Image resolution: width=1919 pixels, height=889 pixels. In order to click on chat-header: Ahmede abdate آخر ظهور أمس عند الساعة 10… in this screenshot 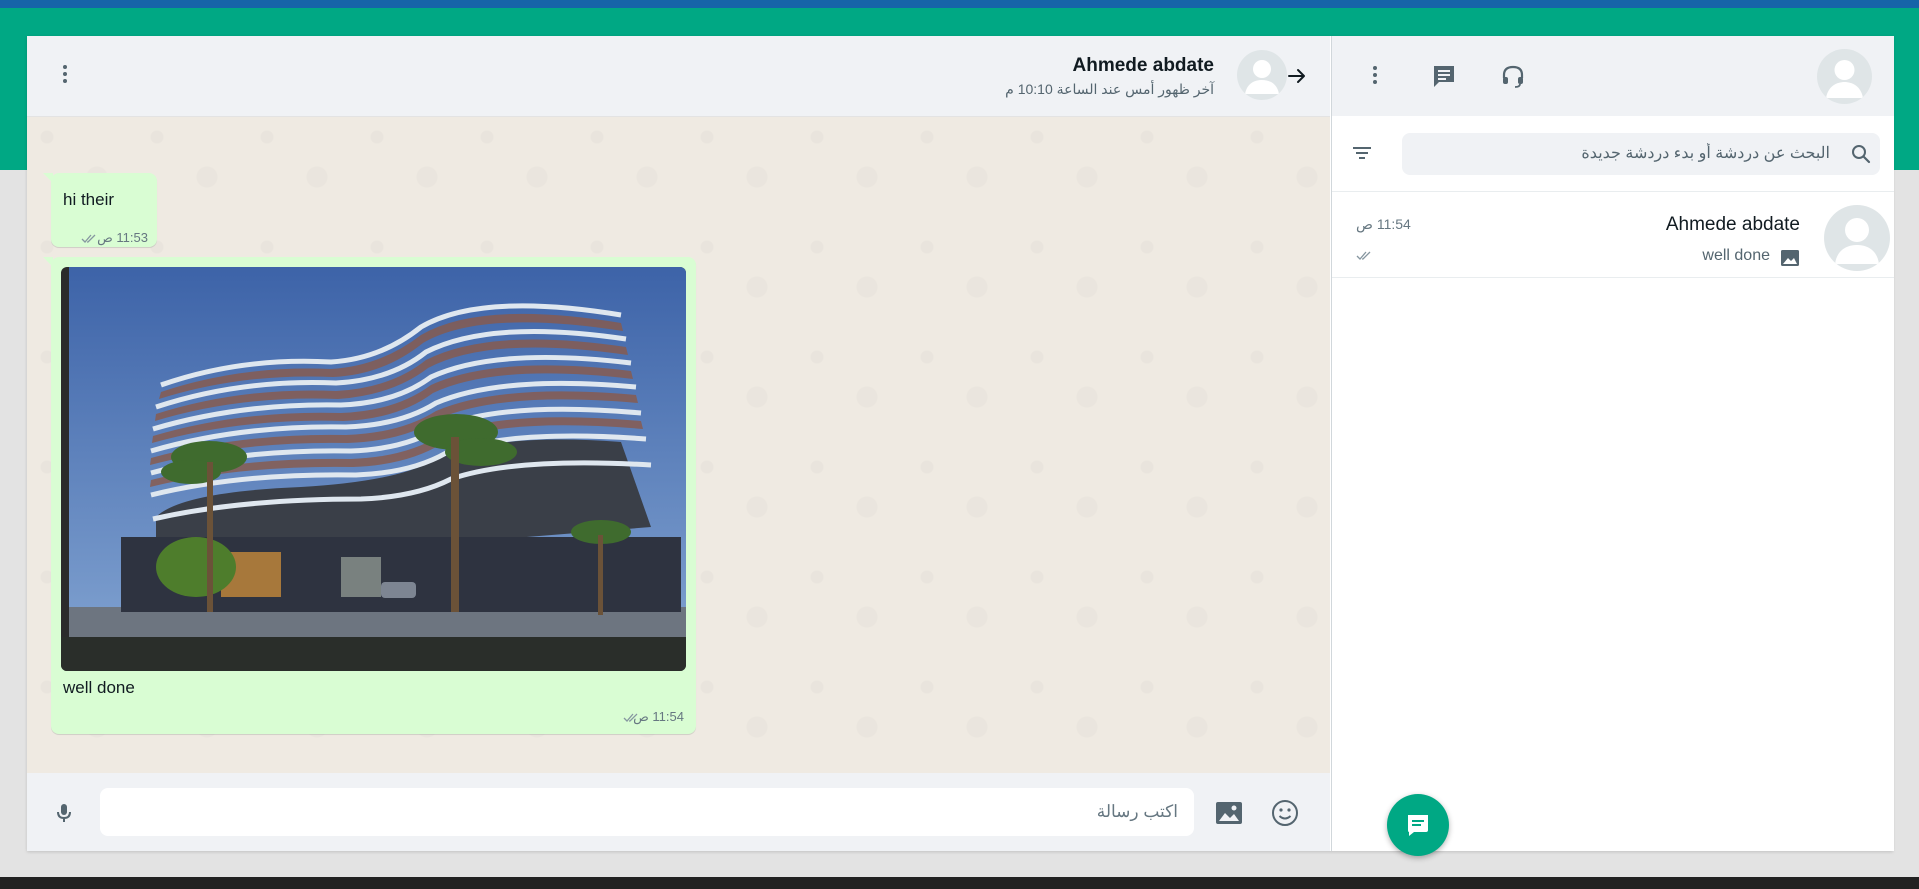, I will do `click(678, 76)`.